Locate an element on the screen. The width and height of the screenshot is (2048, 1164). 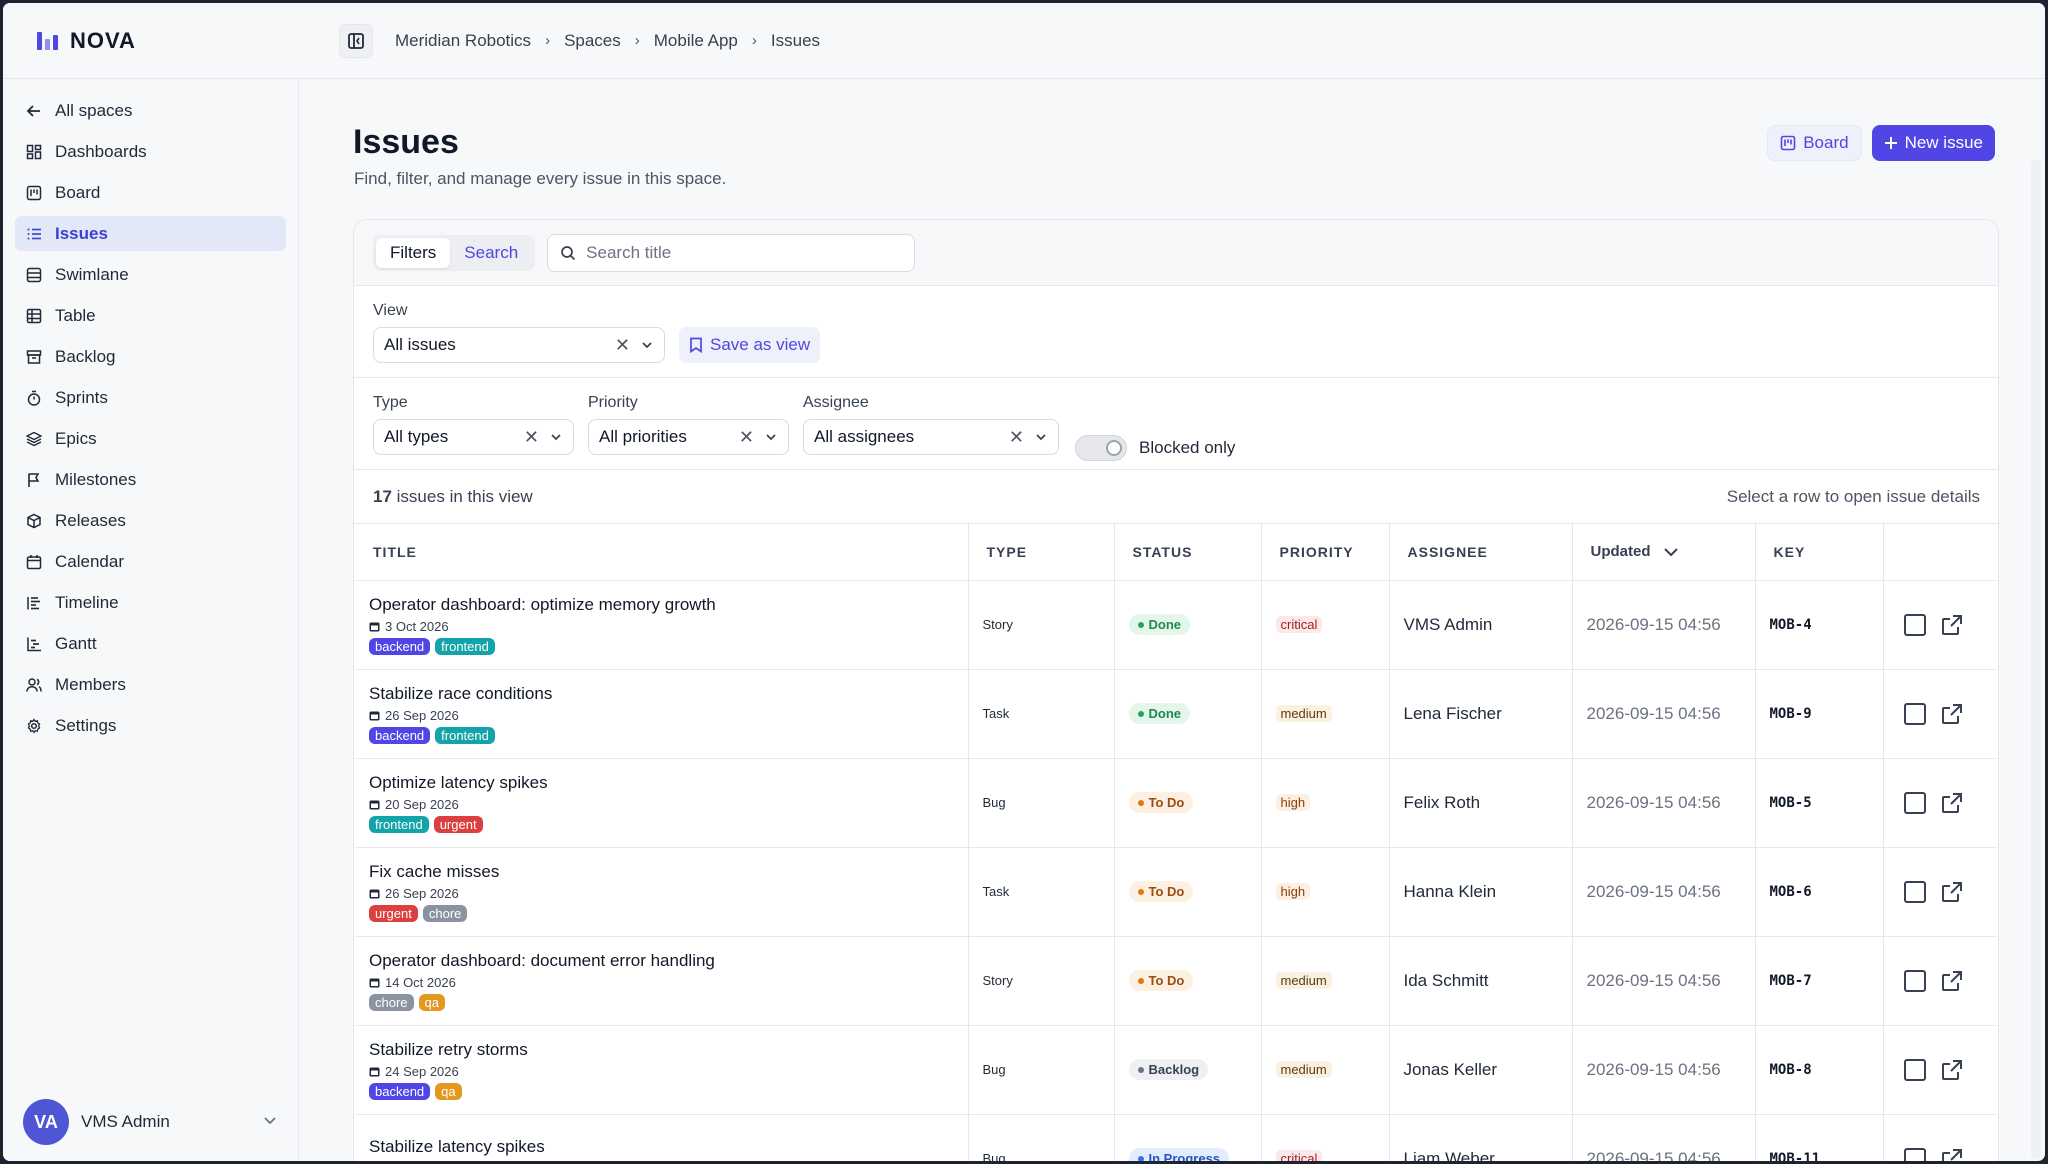
priority-badge: high is located at coordinates (1293, 891).